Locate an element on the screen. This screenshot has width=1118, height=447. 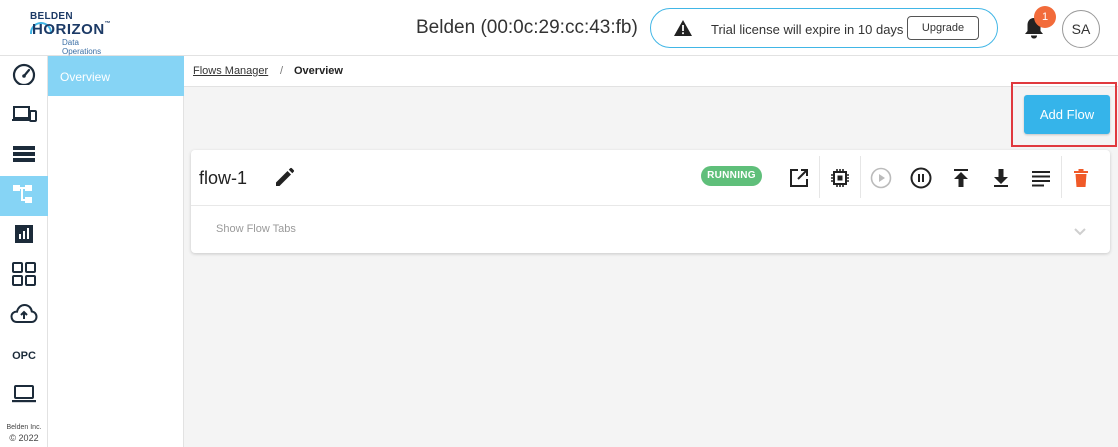
upload-icon is located at coordinates (961, 178).